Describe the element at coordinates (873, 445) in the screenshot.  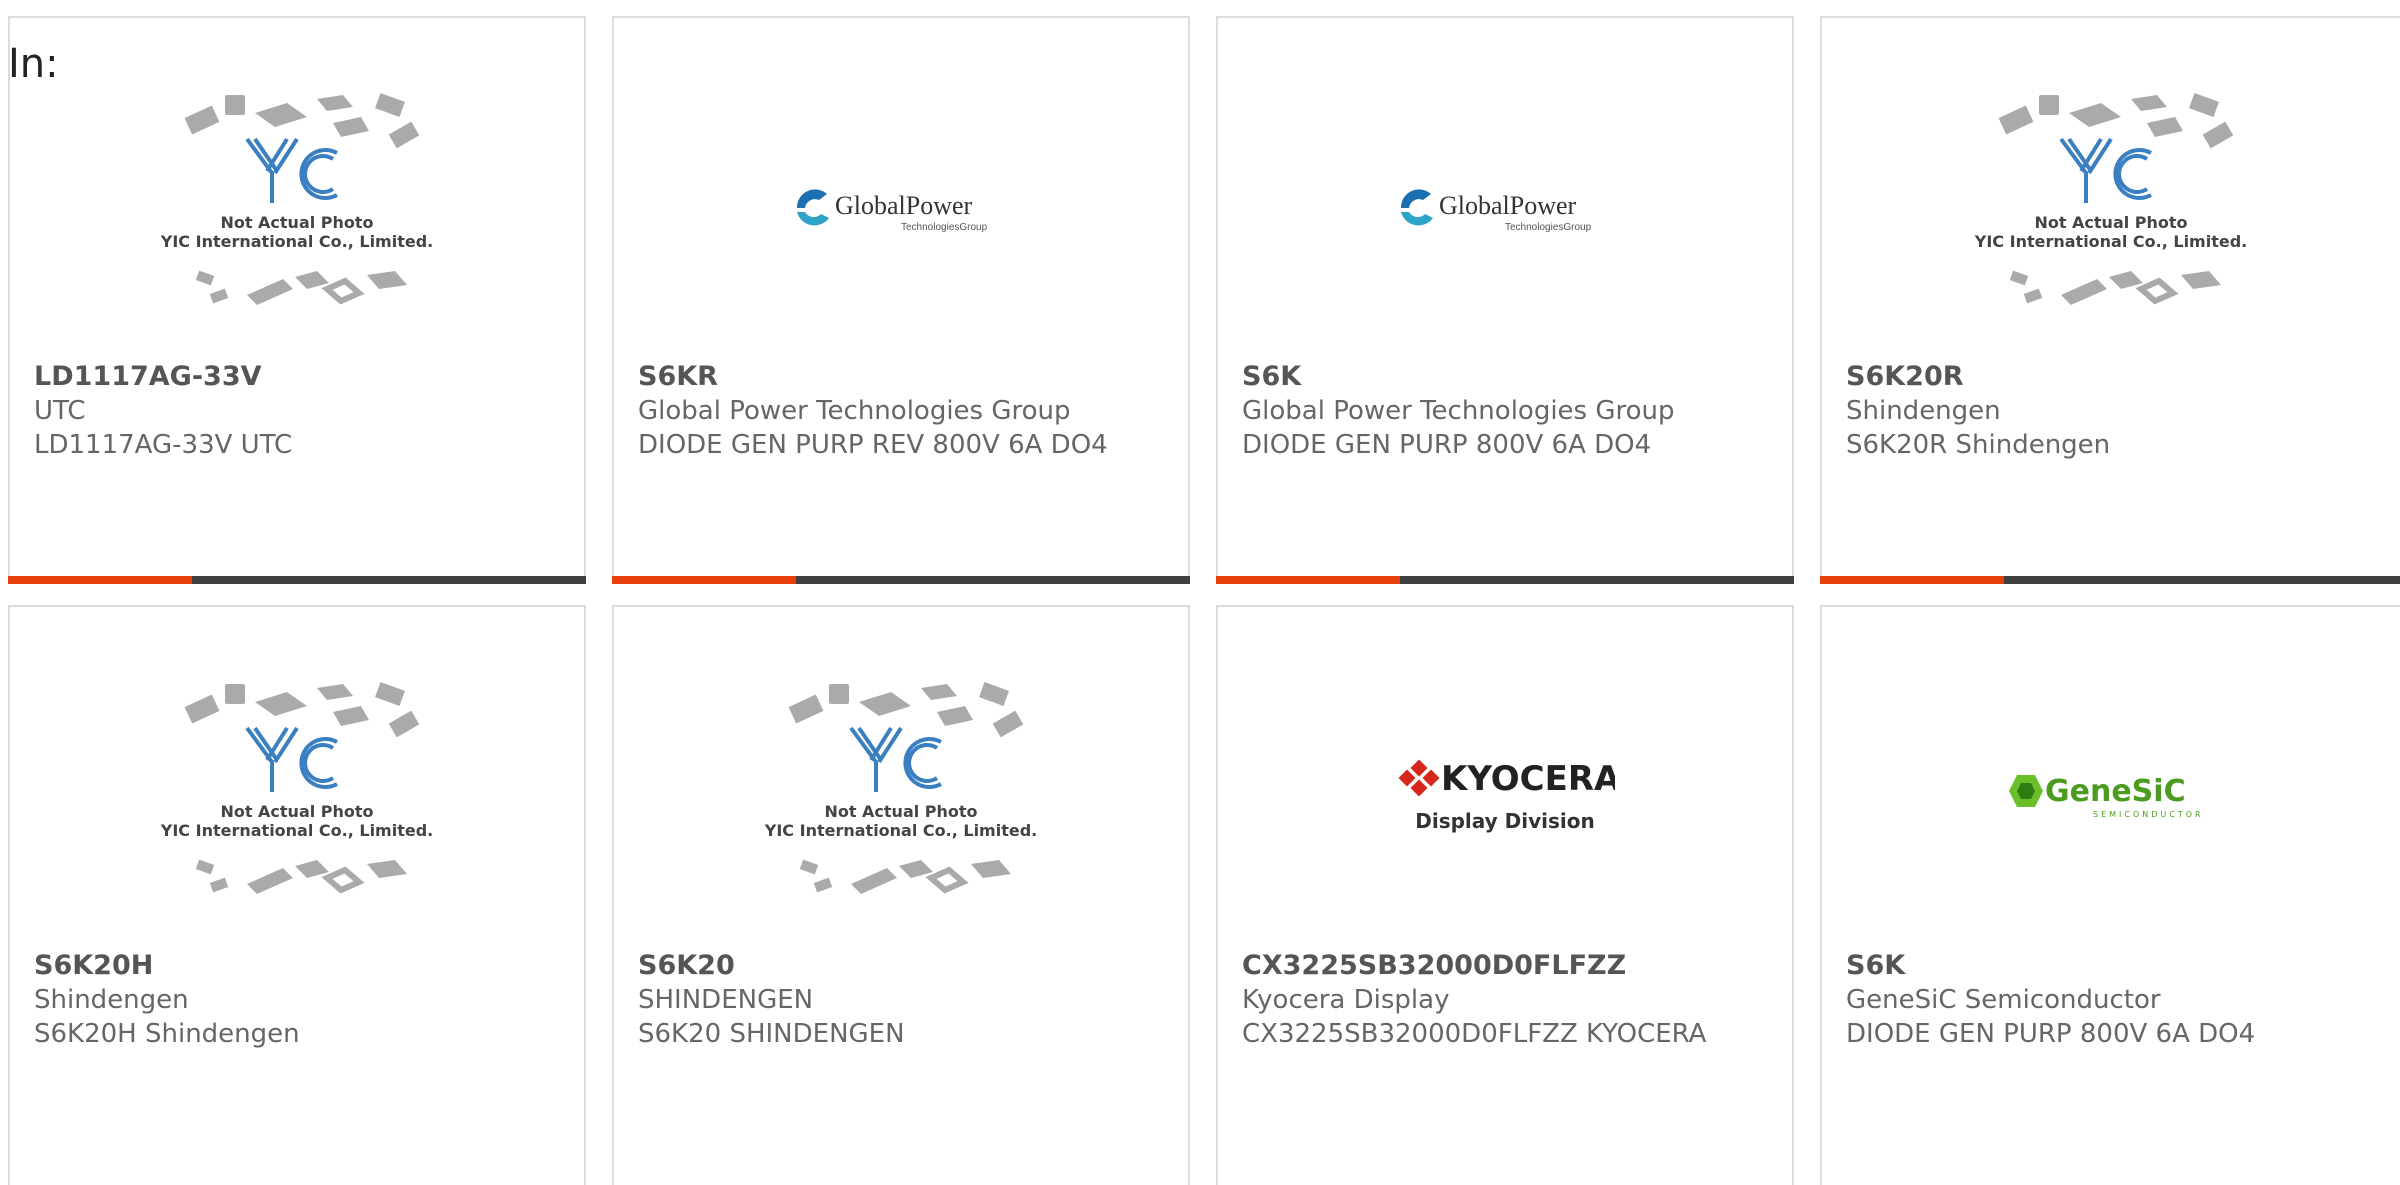
I see `description: DIODE GEN PURP REV 800V 6A DO4` at that location.